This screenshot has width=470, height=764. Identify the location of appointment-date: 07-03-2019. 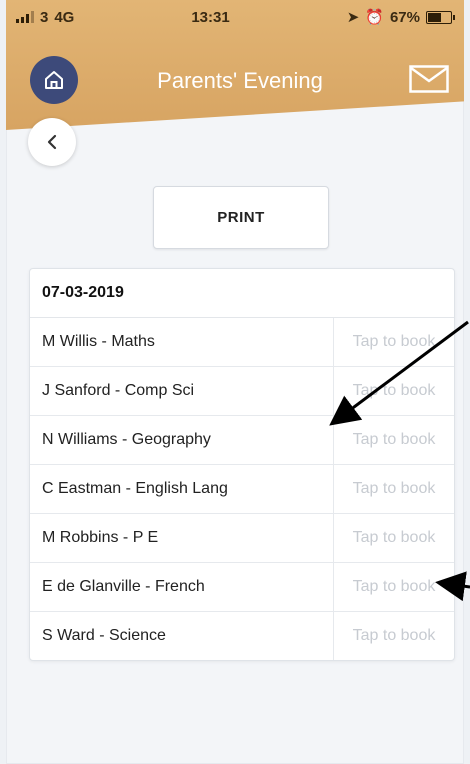
(242, 293).